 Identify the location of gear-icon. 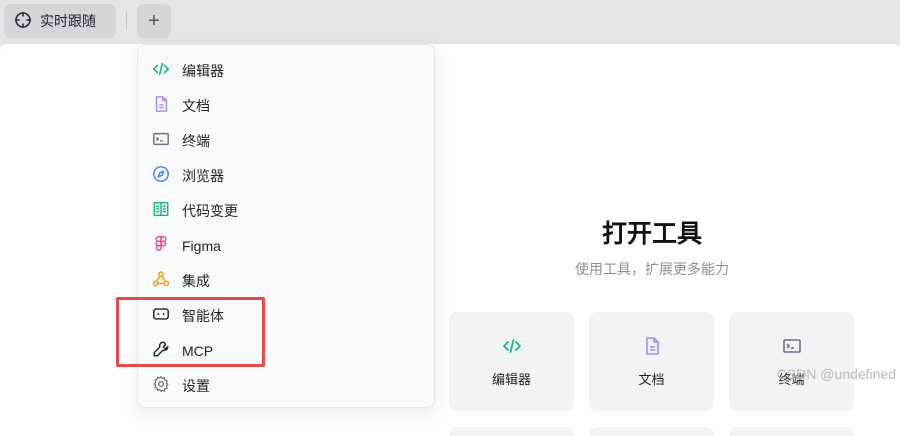
(161, 385).